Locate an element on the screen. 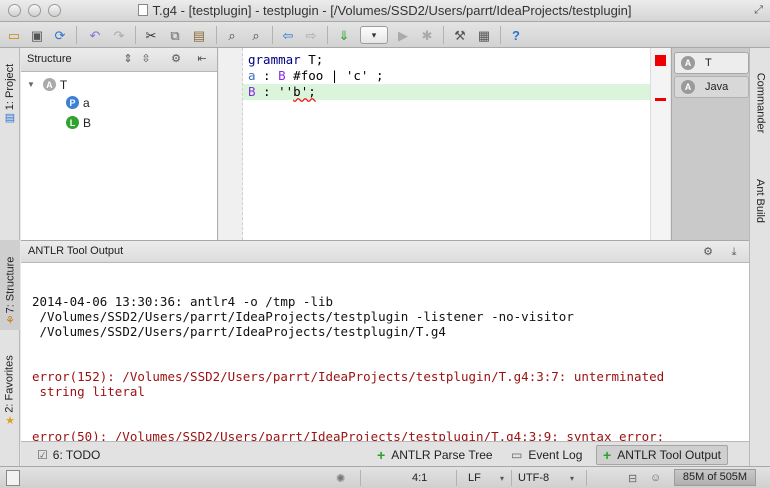  run-icon: ▶ is located at coordinates (403, 35).